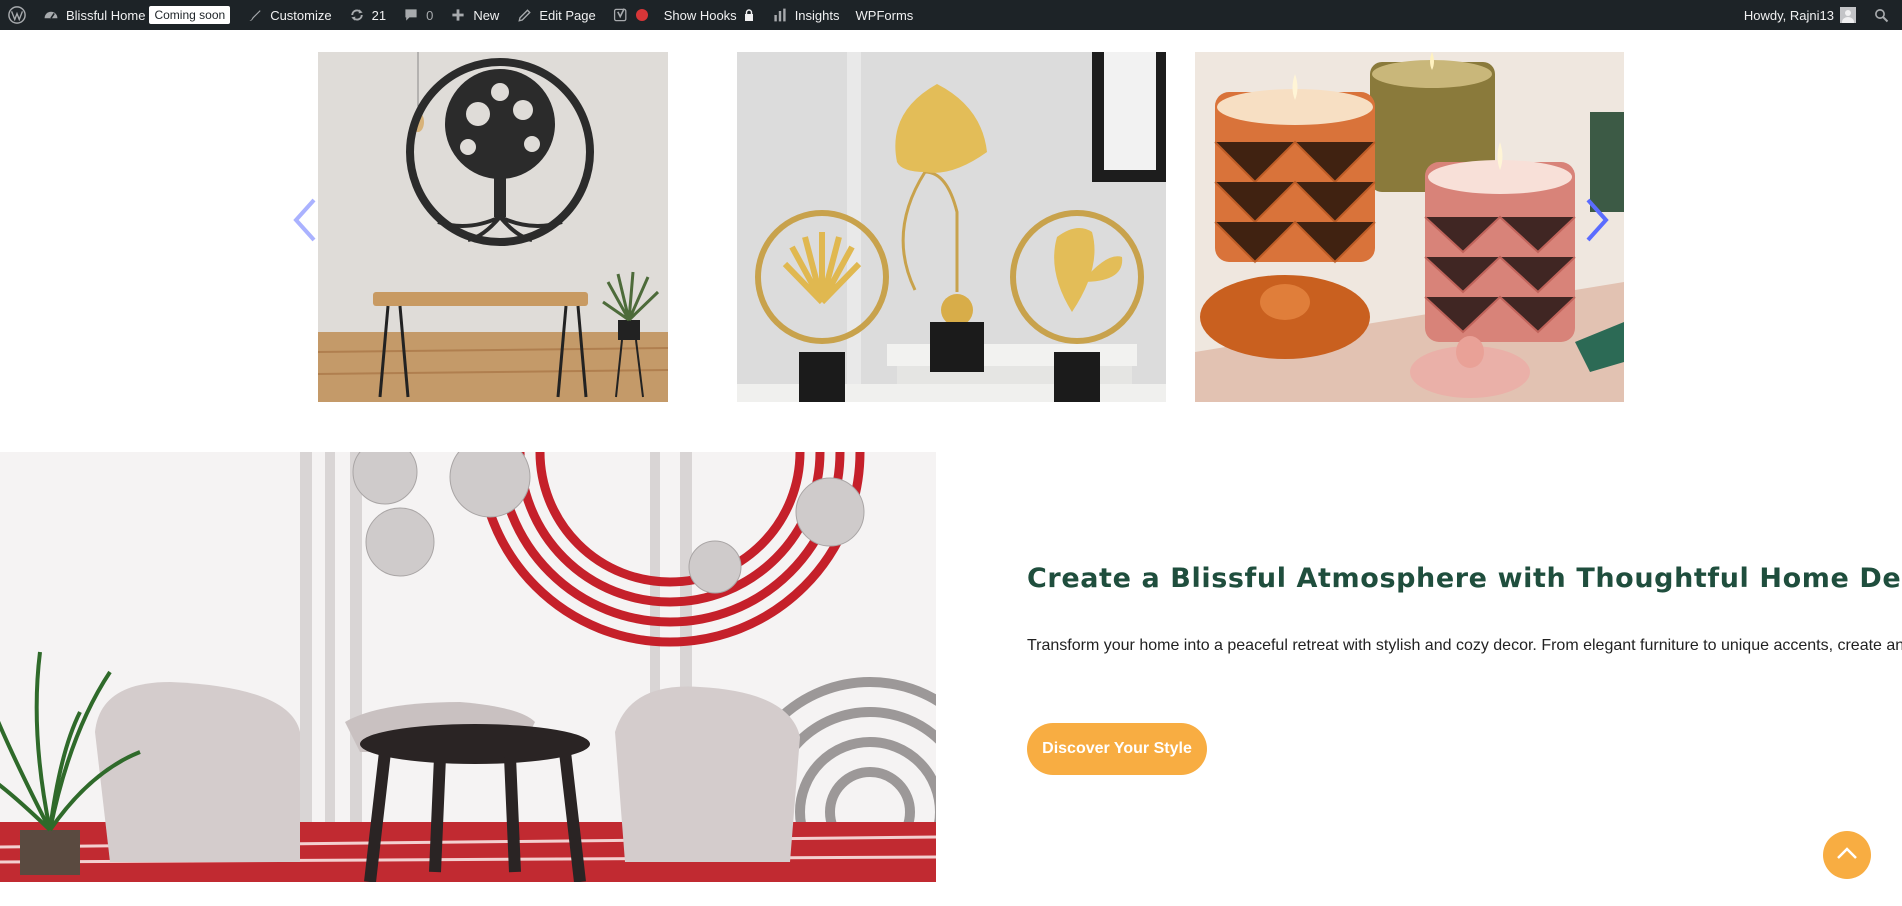 The image size is (1902, 906). What do you see at coordinates (106, 15) in the screenshot?
I see `site-name-label: Blissful Home` at bounding box center [106, 15].